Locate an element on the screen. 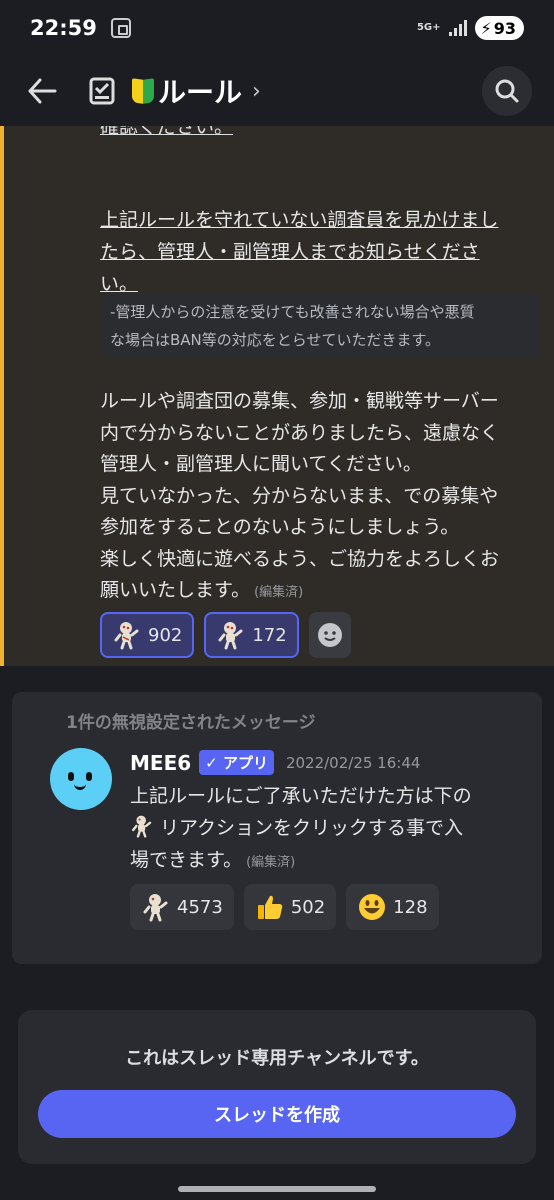 The width and height of the screenshot is (554, 1200). battery-indicator: ⚡ 93 is located at coordinates (499, 28).